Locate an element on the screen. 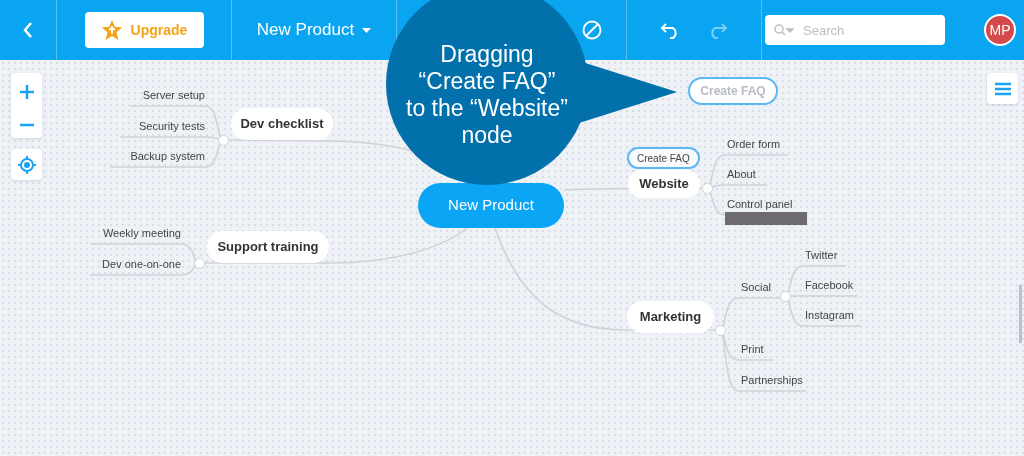 This screenshot has width=1024, height=456. scrollbar-thumb is located at coordinates (1020, 314).